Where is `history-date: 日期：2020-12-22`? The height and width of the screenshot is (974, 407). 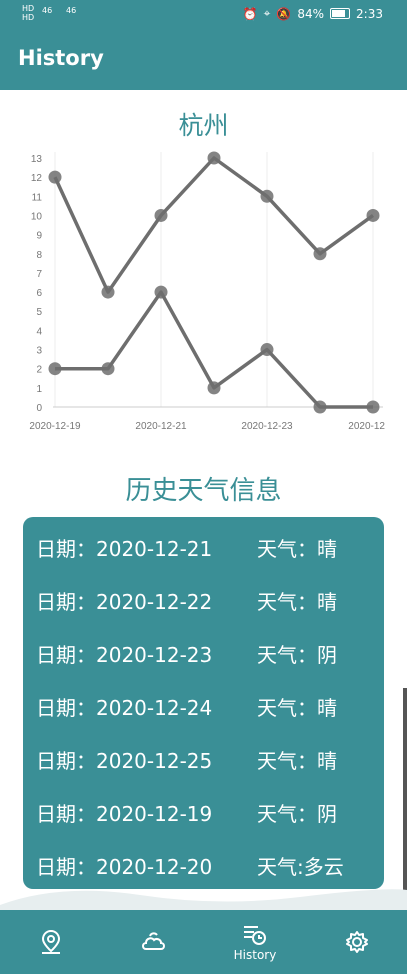 history-date: 日期：2020-12-22 is located at coordinates (124, 602).